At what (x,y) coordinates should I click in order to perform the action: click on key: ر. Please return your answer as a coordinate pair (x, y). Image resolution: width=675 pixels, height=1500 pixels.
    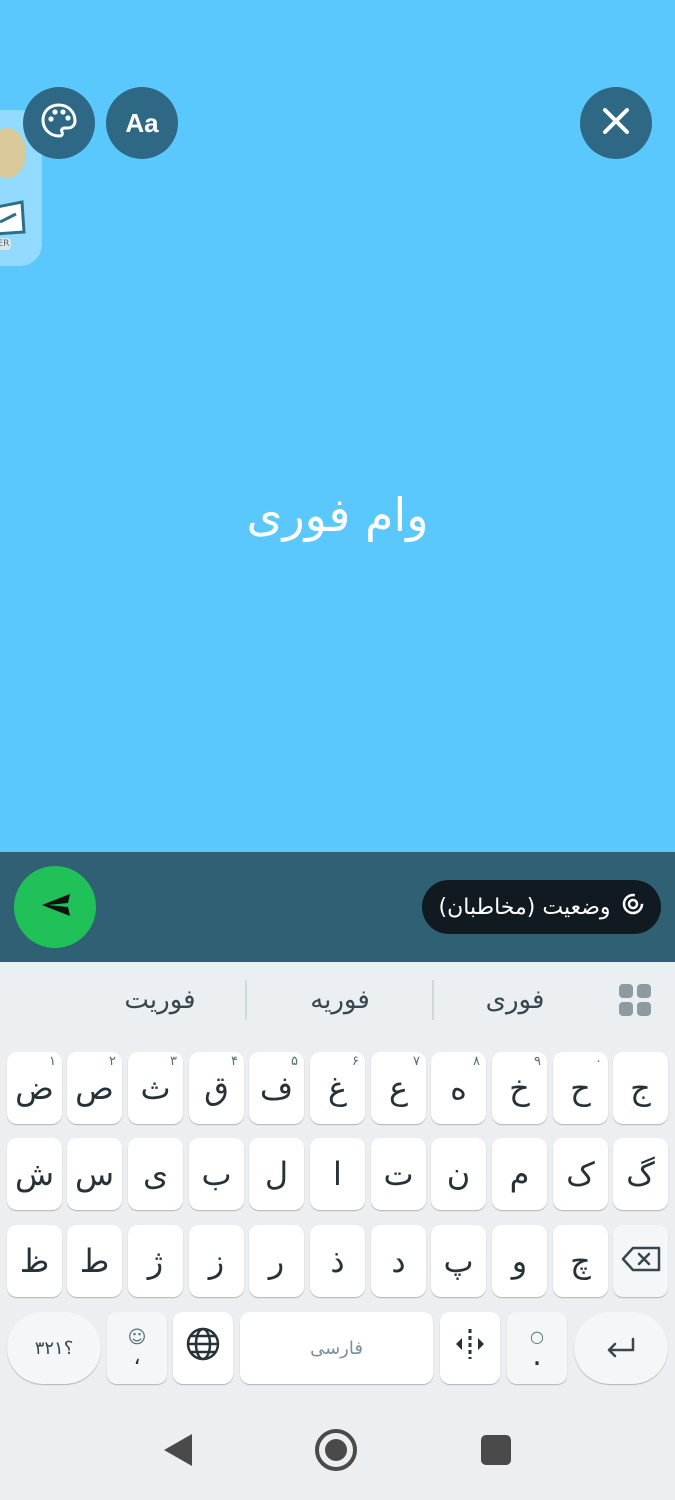
    Looking at the image, I should click on (276, 1261).